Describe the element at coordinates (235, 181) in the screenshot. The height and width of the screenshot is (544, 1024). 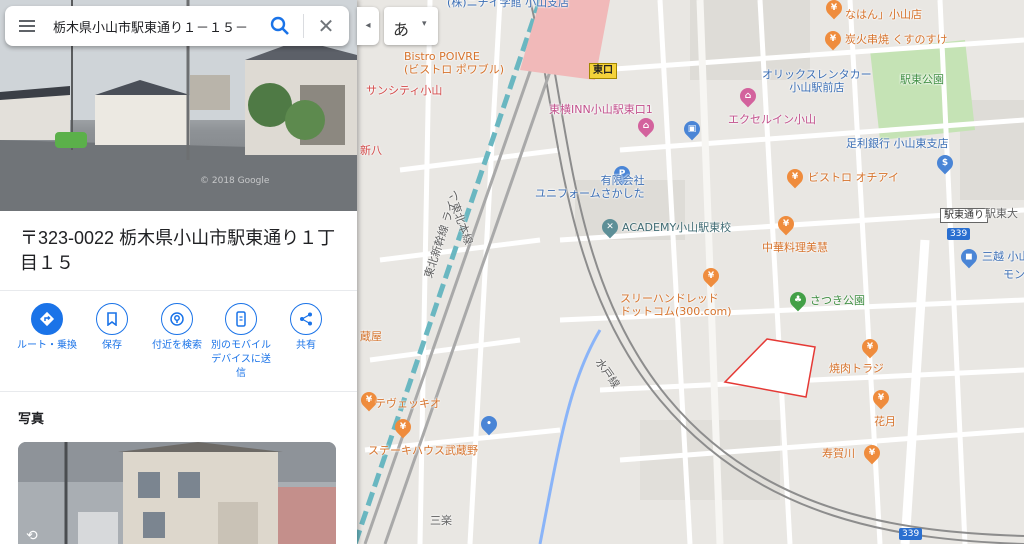
I see `watermark-text: © 2018 Google` at that location.